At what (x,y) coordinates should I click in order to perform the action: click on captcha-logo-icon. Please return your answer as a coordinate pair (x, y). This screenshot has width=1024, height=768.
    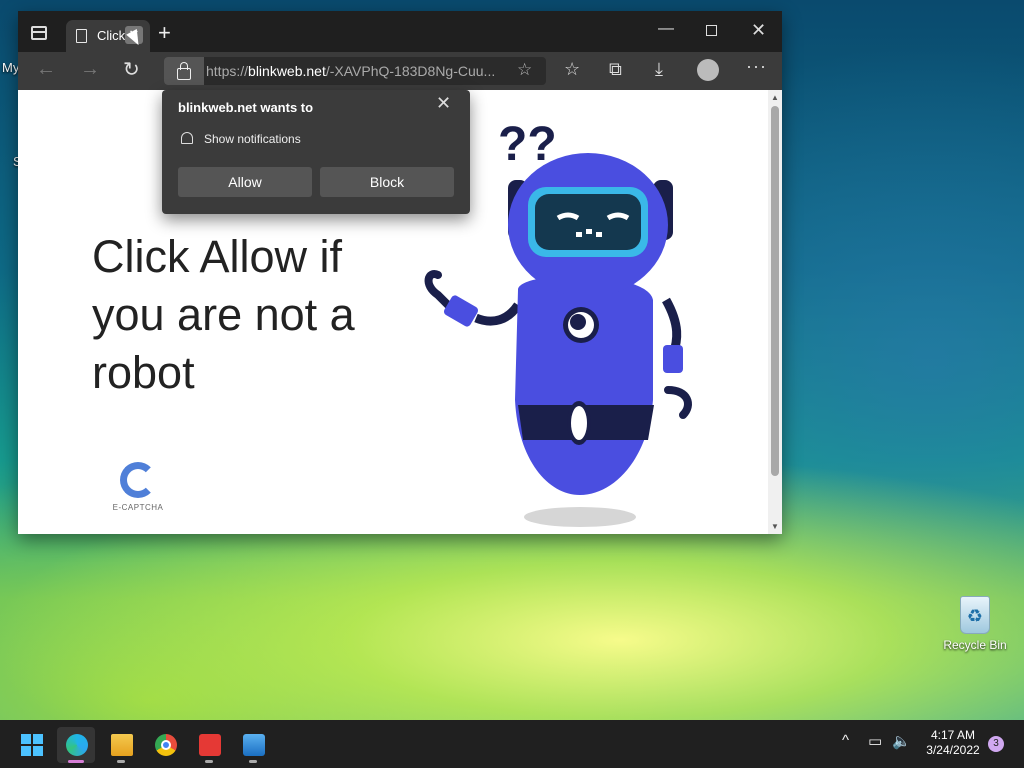
    Looking at the image, I should click on (138, 480).